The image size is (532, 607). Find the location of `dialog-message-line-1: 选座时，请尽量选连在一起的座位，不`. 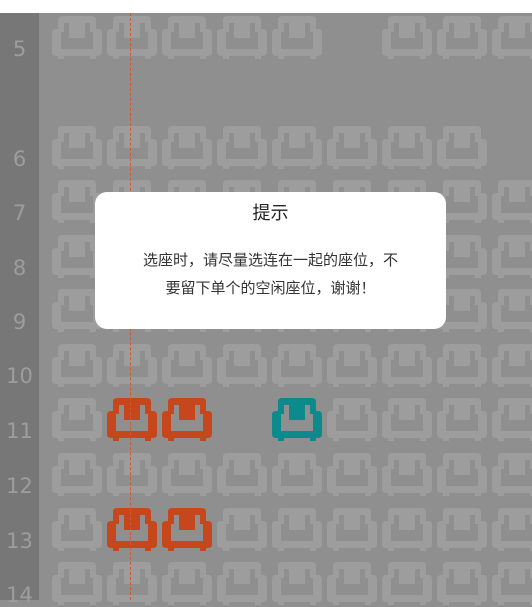

dialog-message-line-1: 选座时，请尽量选连在一起的座位，不 is located at coordinates (270, 260).